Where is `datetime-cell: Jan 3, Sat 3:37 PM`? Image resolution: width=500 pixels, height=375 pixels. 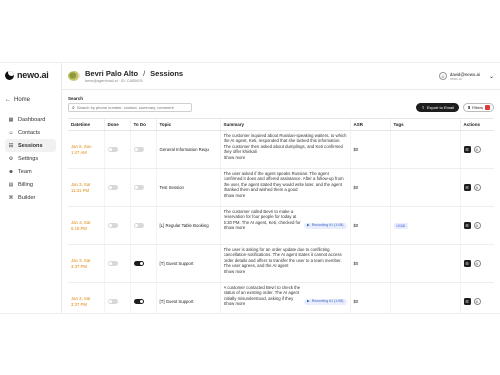 datetime-cell: Jan 3, Sat 3:37 PM is located at coordinates (86, 263).